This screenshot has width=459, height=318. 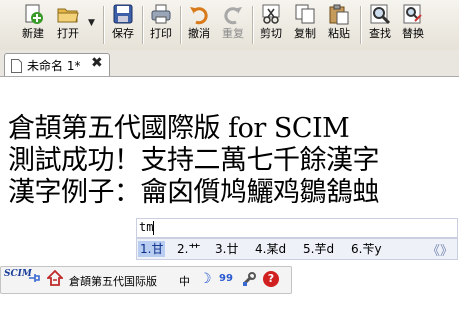 What do you see at coordinates (233, 33) in the screenshot?
I see `redo-label: 重复` at bounding box center [233, 33].